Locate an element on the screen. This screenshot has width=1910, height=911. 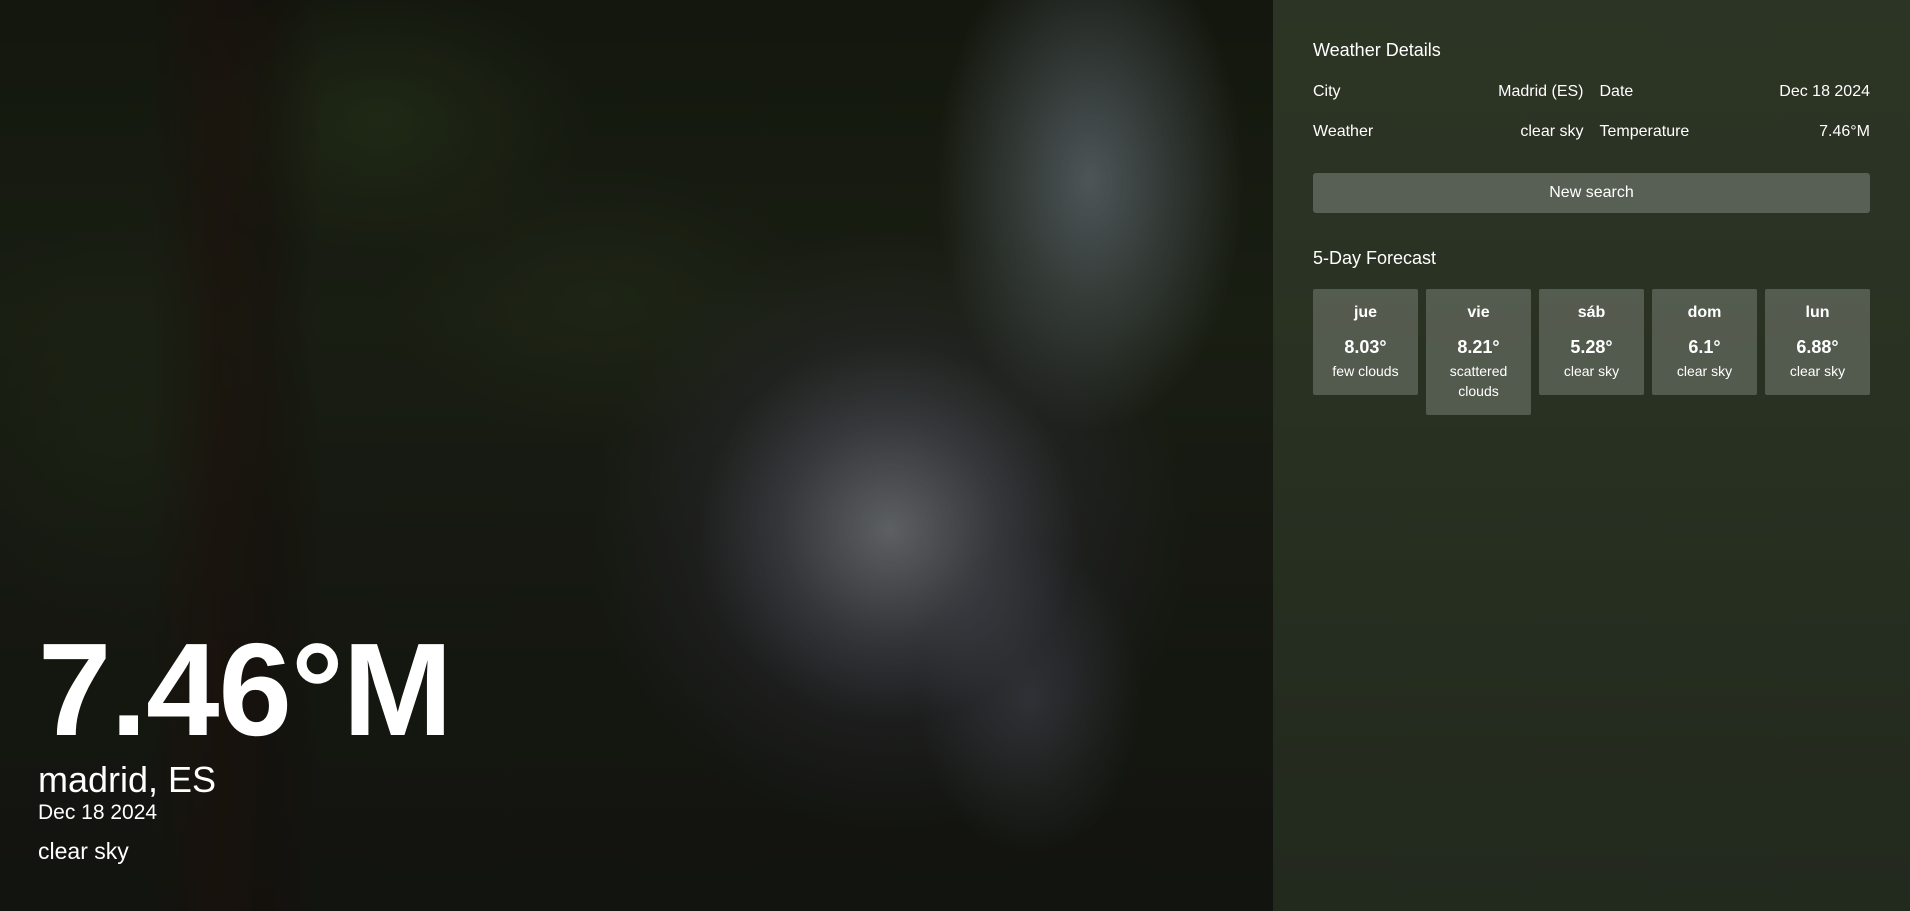
detail-temperature: Temperature 7.46°M is located at coordinates (1735, 142).